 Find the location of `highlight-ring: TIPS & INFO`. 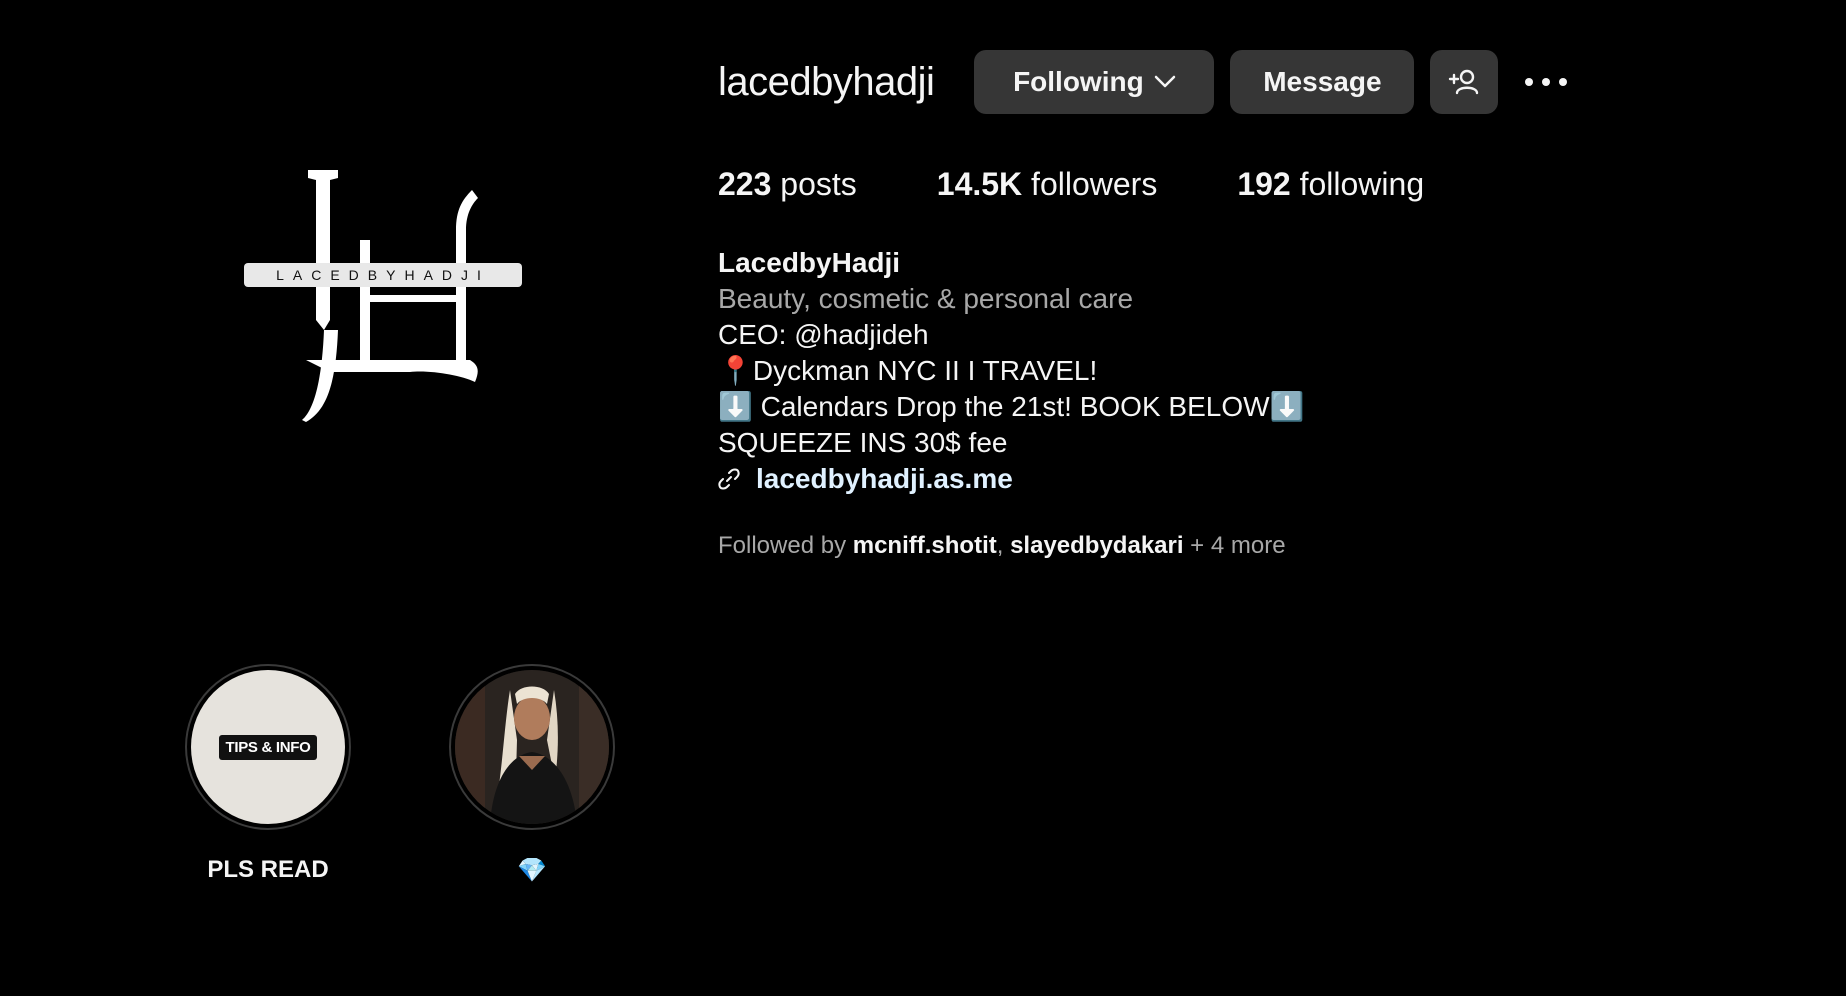

highlight-ring: TIPS & INFO is located at coordinates (268, 747).